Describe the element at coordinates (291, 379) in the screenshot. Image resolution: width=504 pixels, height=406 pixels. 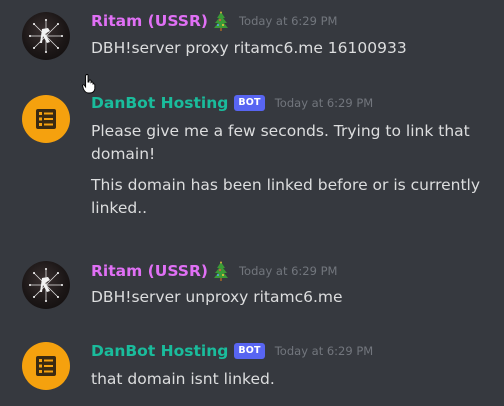
I see `message-content: that domain isnt linked.` at that location.